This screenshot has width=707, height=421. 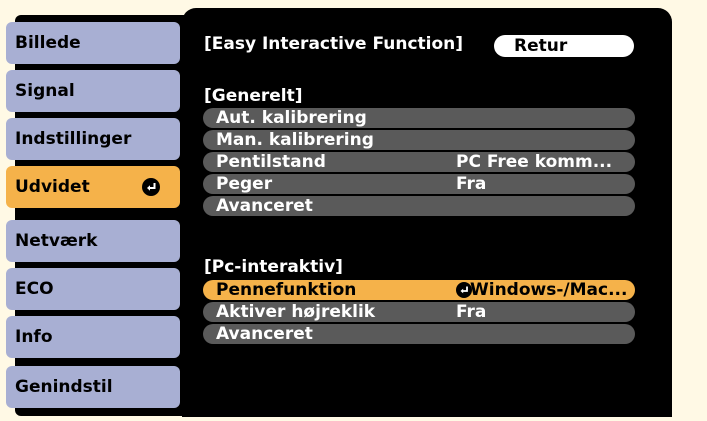 I want to click on menu-item-label: Genindstil, so click(x=64, y=387).